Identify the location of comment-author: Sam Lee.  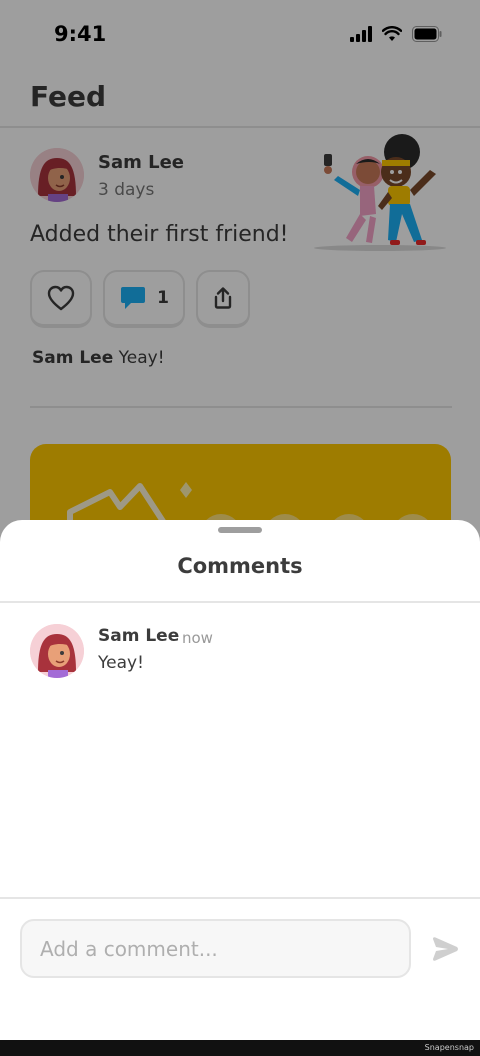
(138, 636).